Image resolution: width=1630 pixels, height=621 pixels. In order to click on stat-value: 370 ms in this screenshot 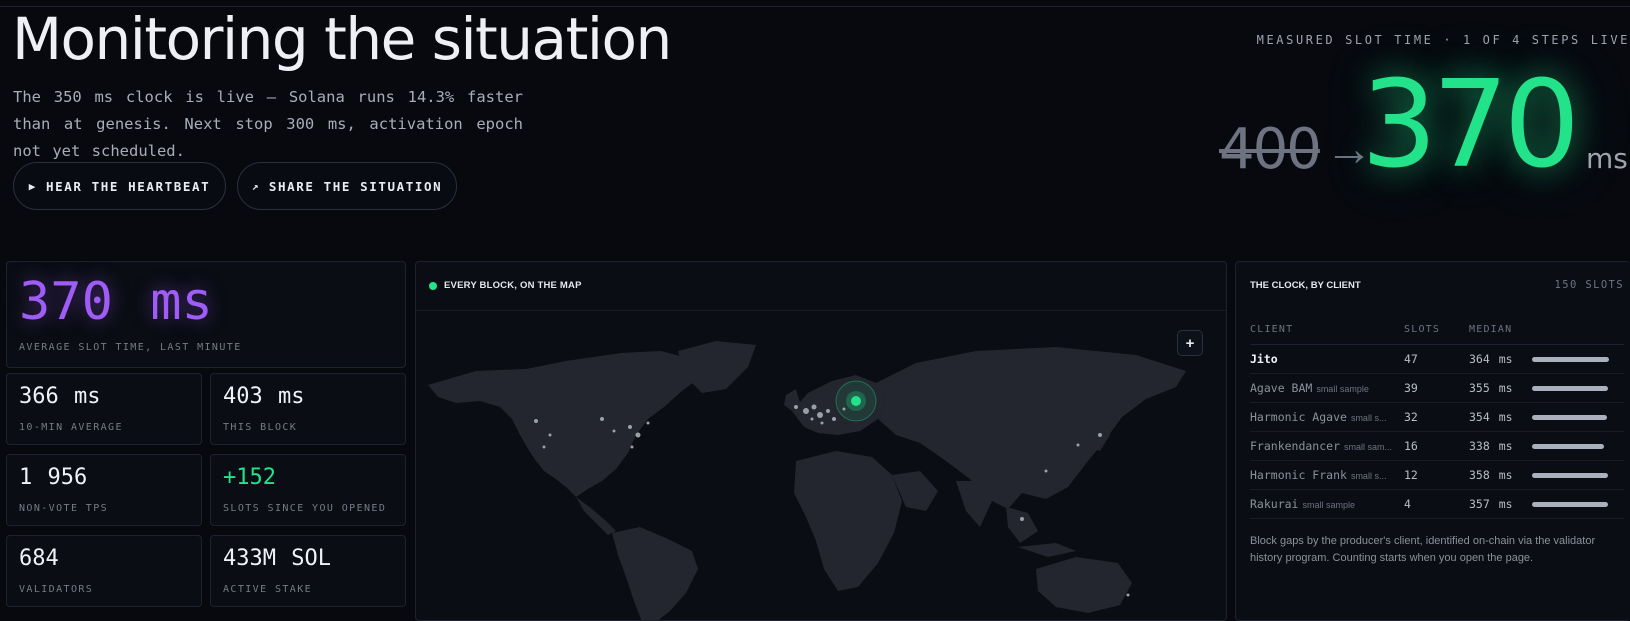, I will do `click(116, 302)`.